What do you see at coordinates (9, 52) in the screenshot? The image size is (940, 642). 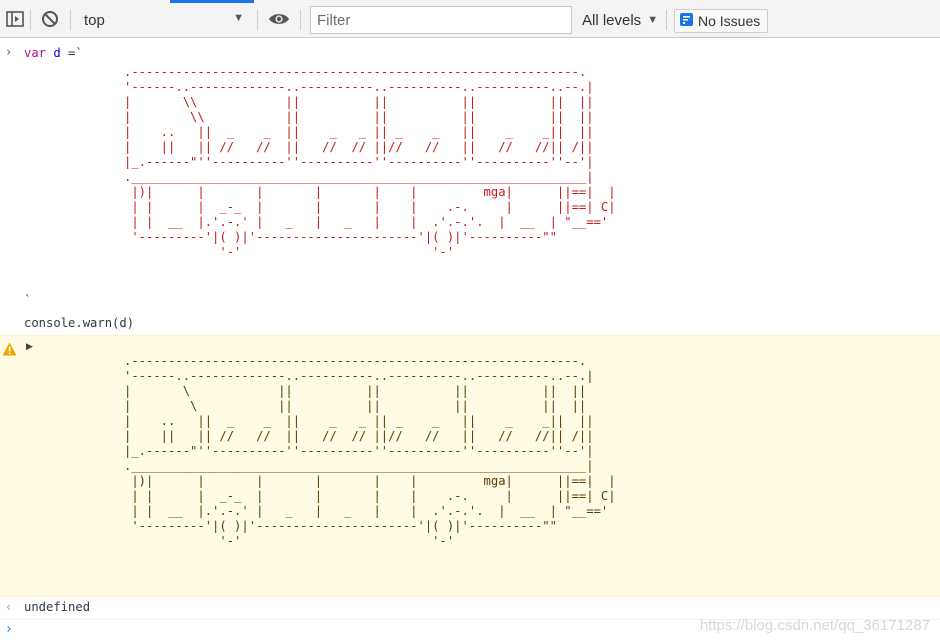 I see `chevron-right-icon: ›` at bounding box center [9, 52].